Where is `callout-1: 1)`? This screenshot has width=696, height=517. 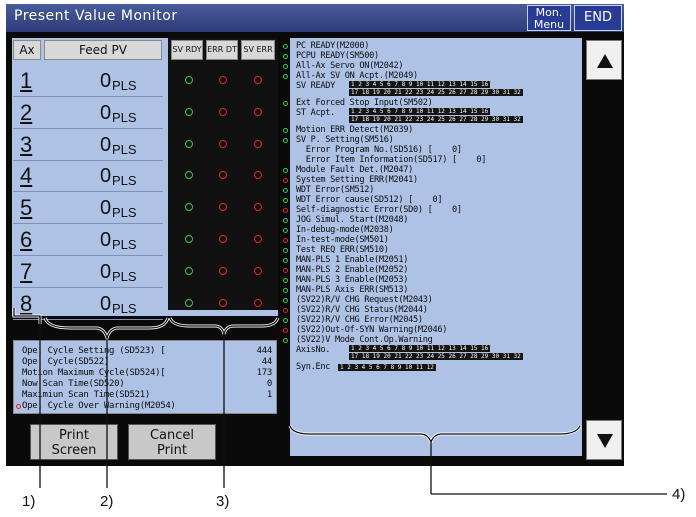
callout-1: 1) is located at coordinates (29, 501).